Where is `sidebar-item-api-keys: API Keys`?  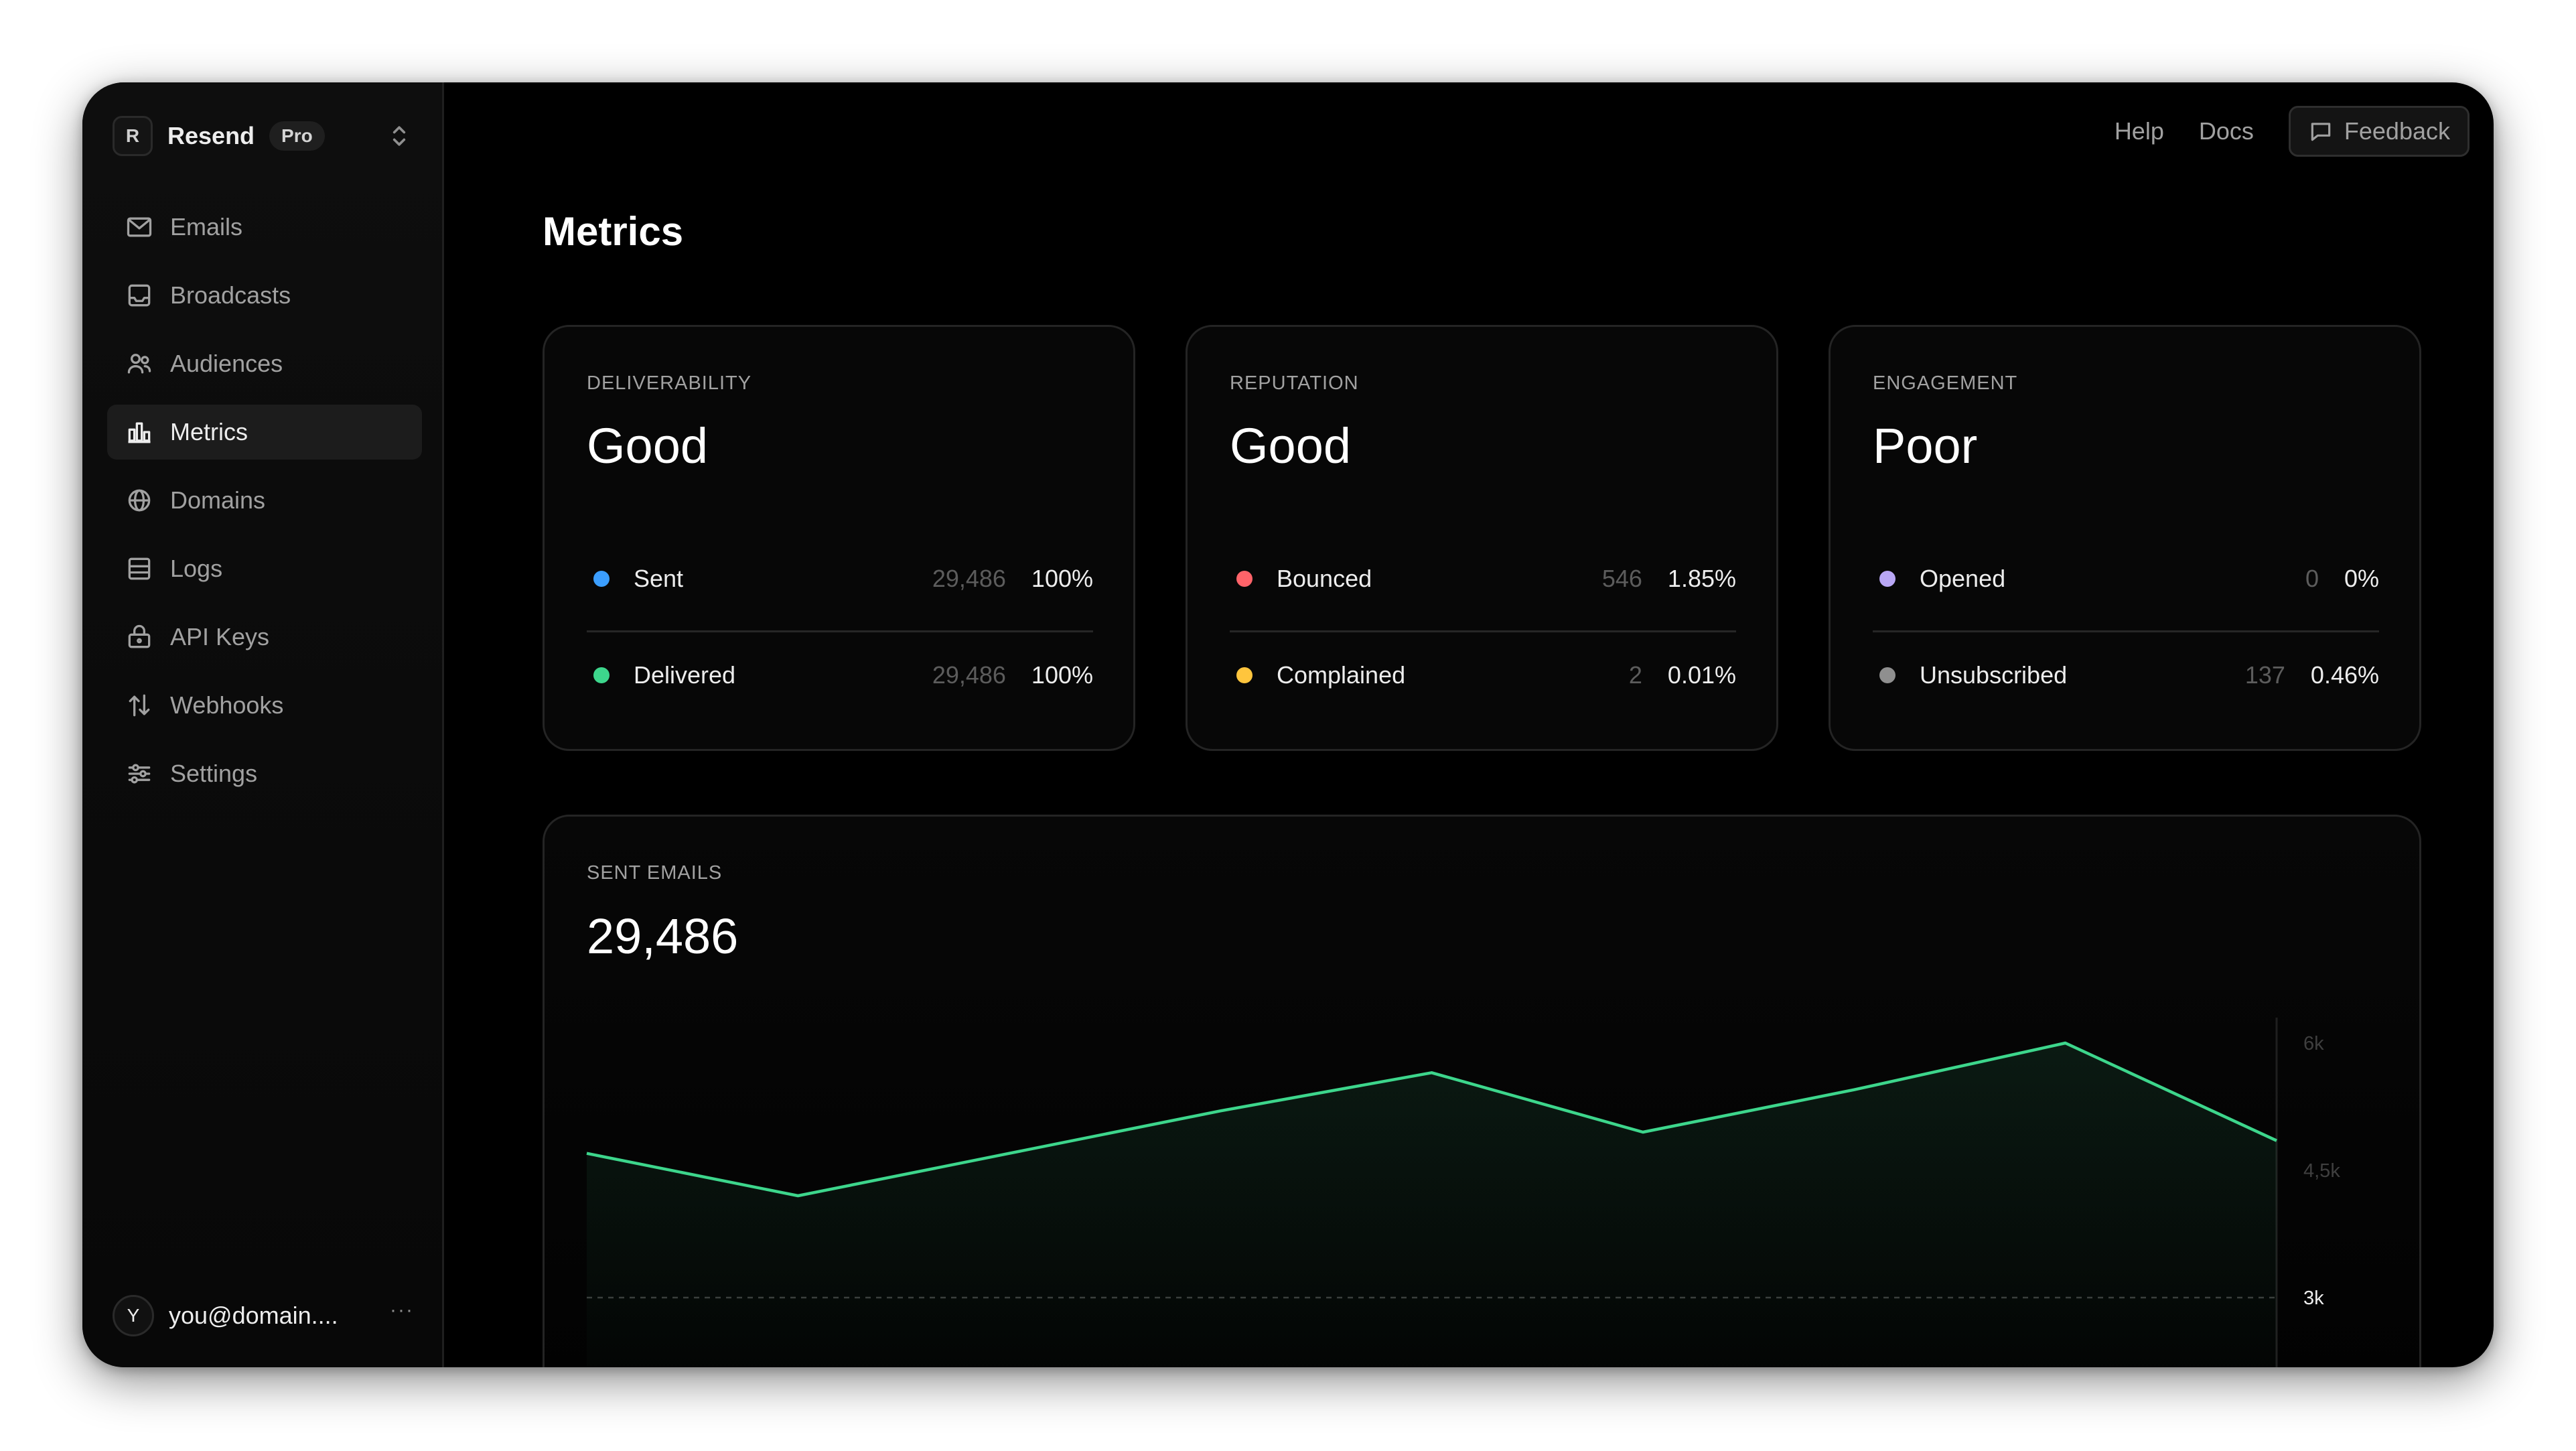
sidebar-item-api-keys: API Keys is located at coordinates (264, 637).